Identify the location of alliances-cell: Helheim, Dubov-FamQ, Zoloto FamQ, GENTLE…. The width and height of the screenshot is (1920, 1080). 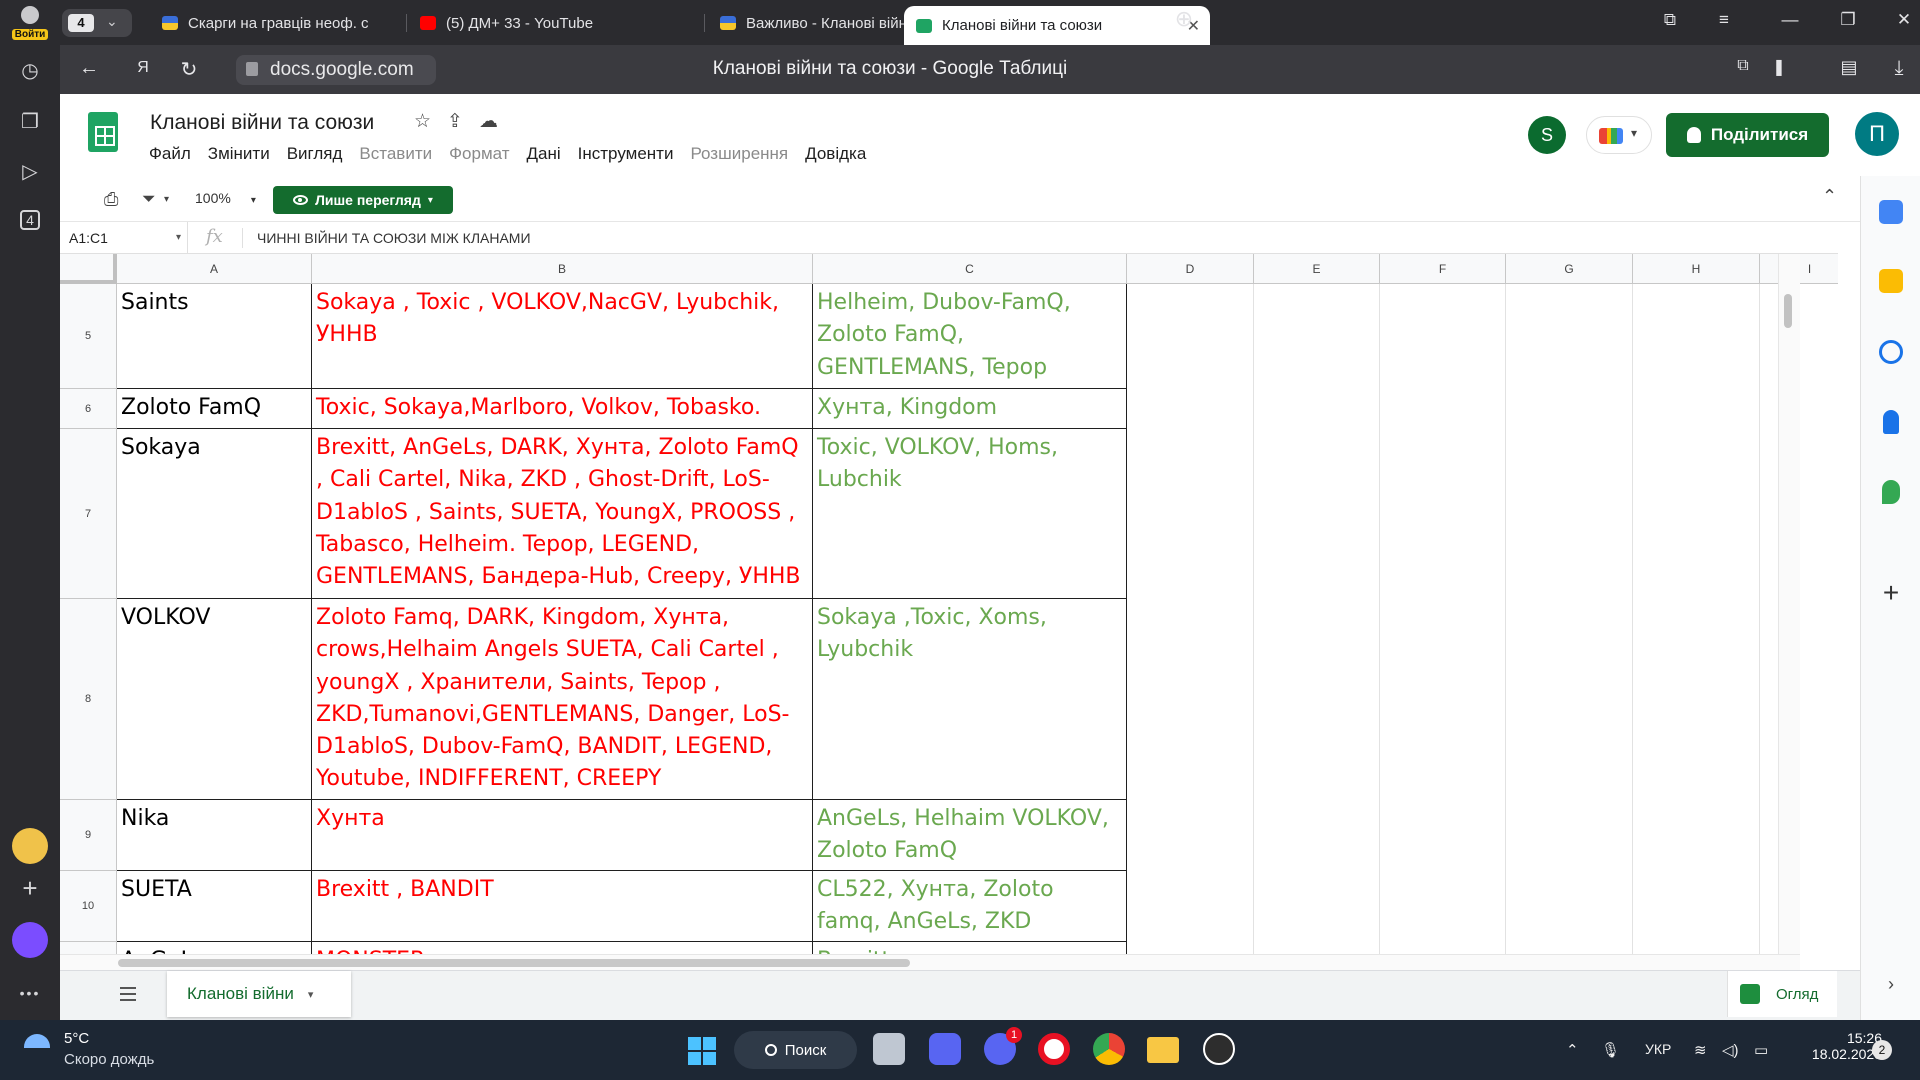
(970, 336).